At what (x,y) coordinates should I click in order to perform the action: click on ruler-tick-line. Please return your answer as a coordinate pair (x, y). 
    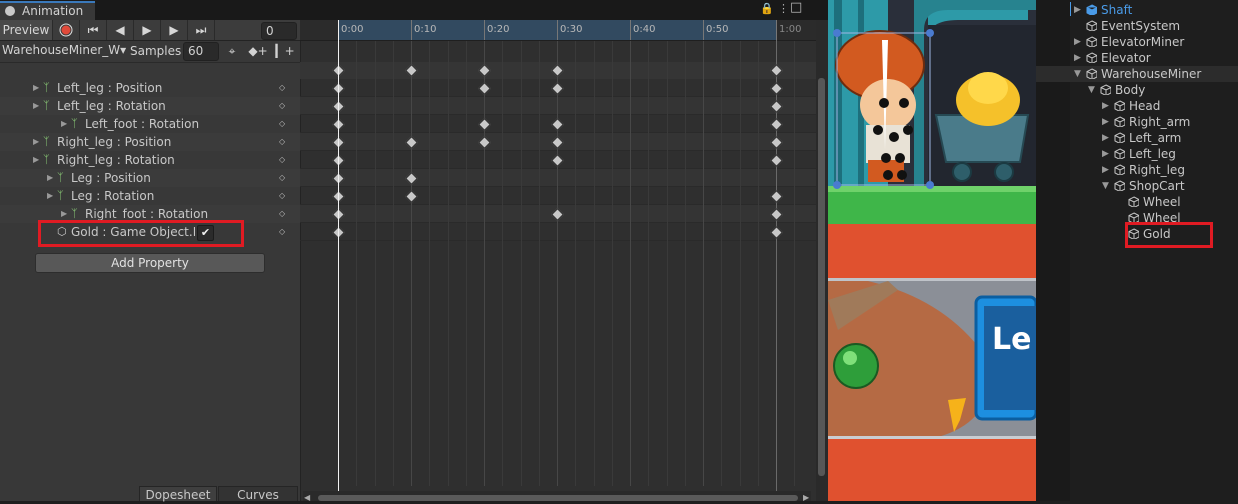
    Looking at the image, I should click on (411, 30).